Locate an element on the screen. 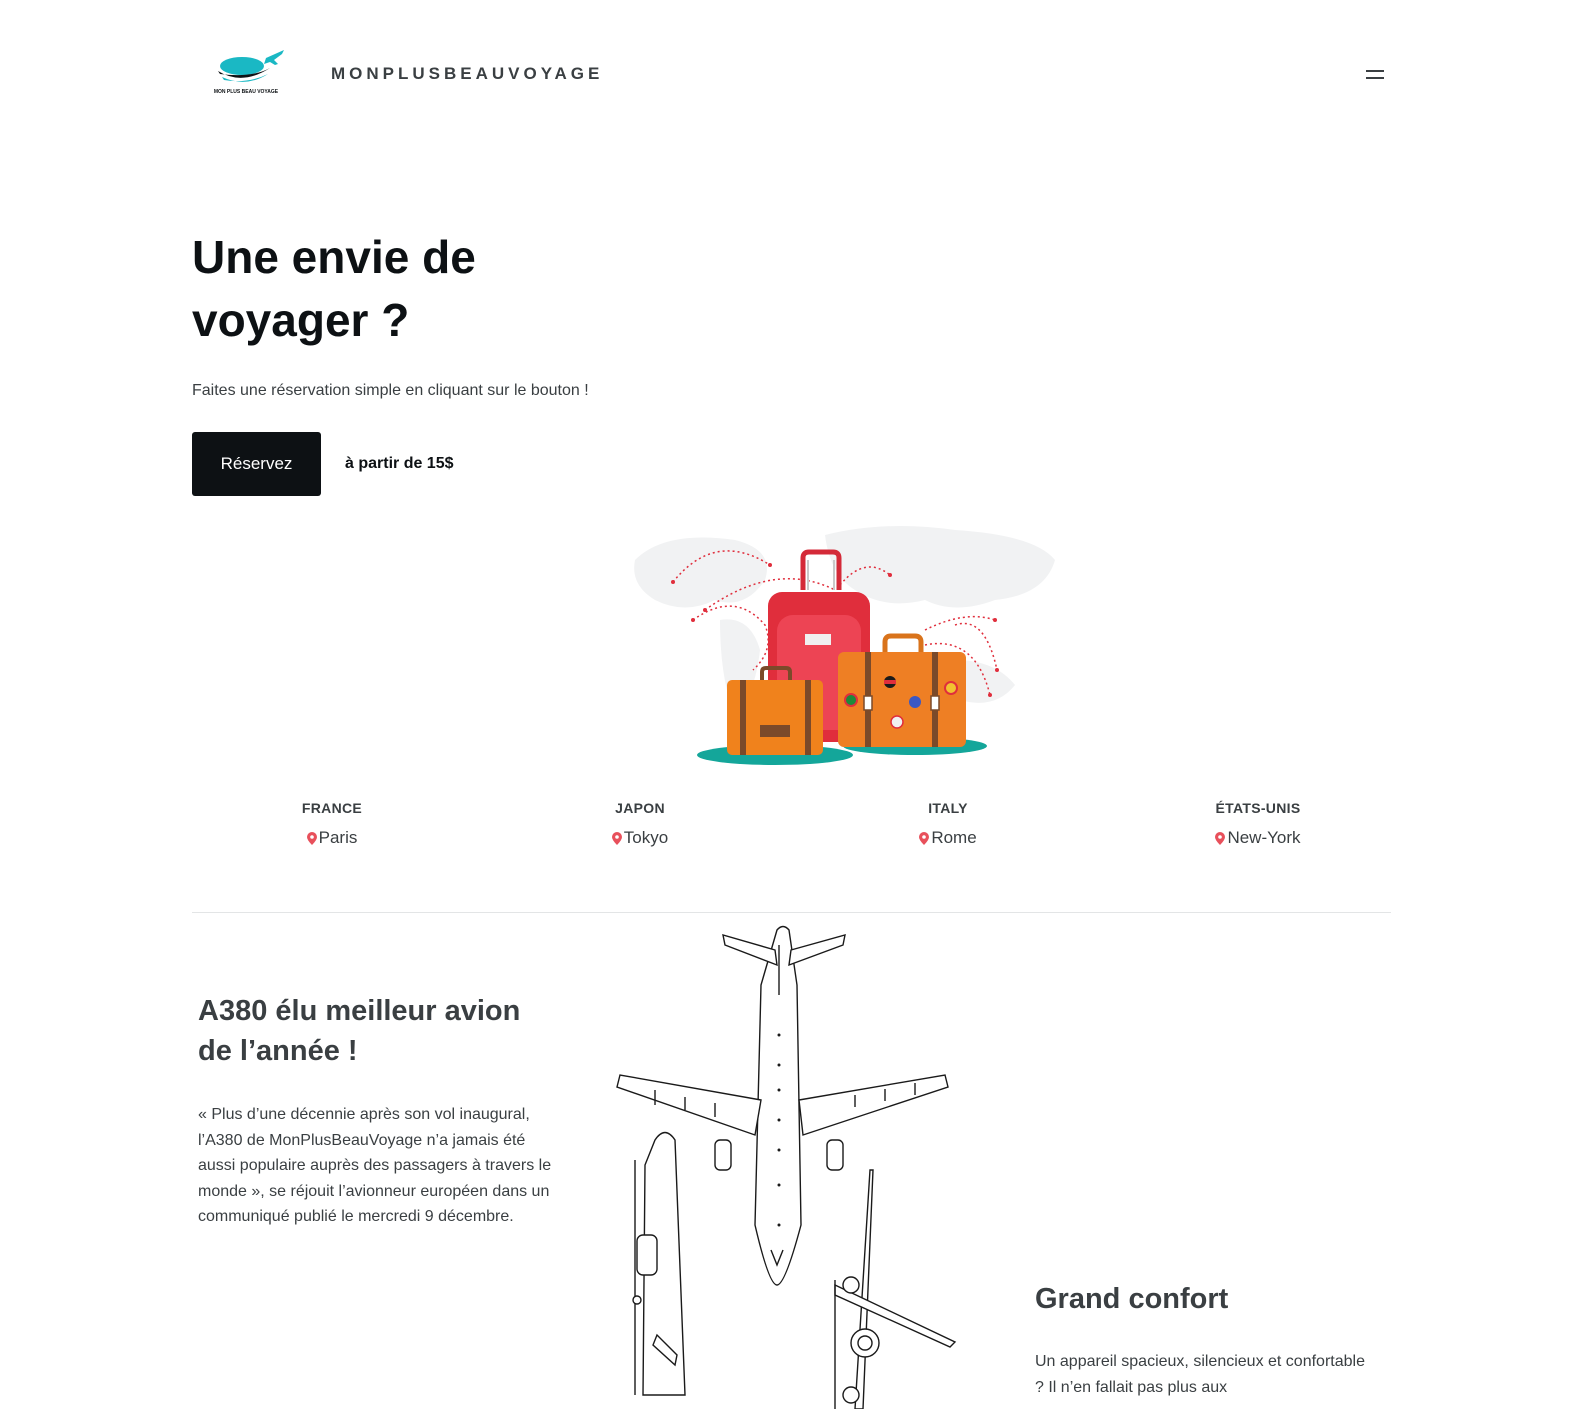 The height and width of the screenshot is (1414, 1583). article-title: A380 élu meilleur avion de l’année ! is located at coordinates (359, 1031).